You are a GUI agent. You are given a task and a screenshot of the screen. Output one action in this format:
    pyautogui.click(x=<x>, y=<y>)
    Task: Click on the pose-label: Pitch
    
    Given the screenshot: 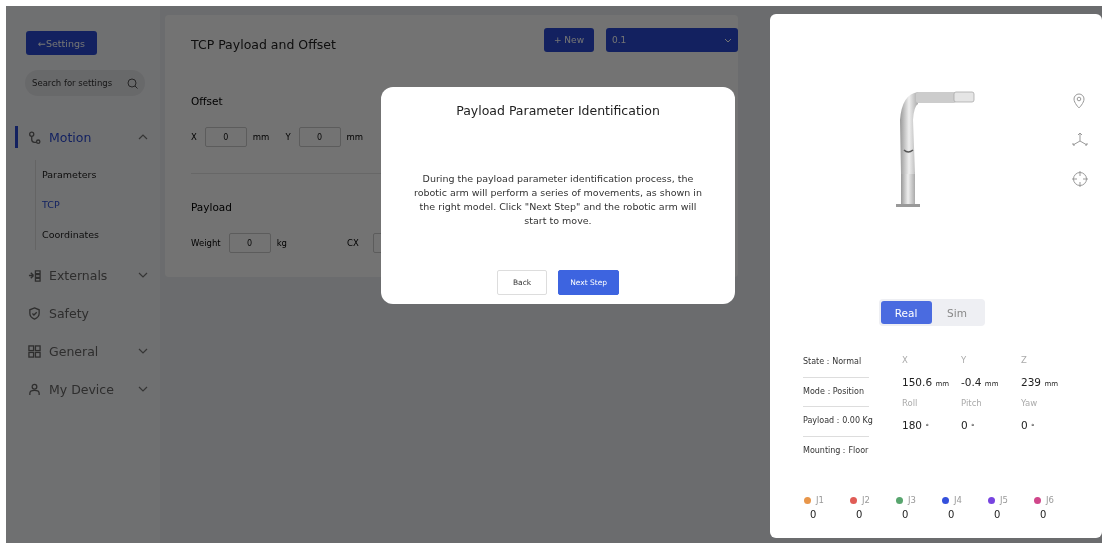 What is the action you would take?
    pyautogui.click(x=972, y=403)
    